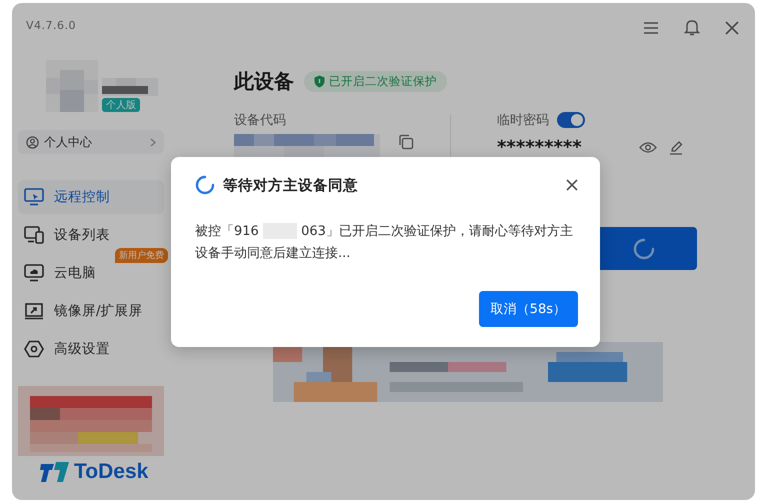 The image size is (770, 503). Describe the element at coordinates (55, 472) in the screenshot. I see `logo-icon` at that location.